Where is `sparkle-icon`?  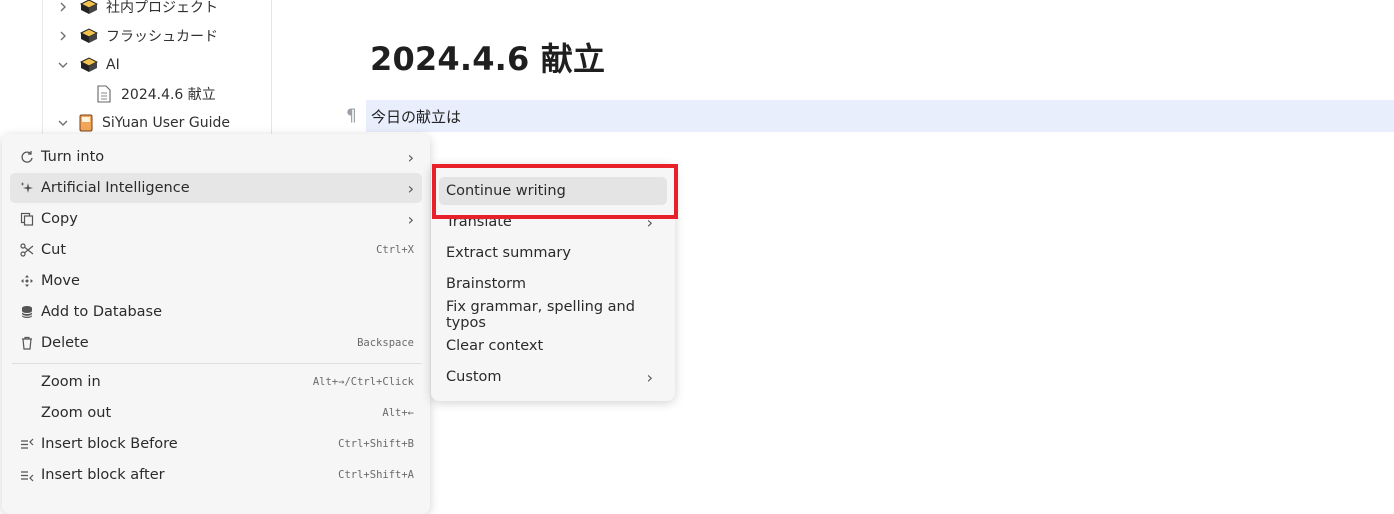
sparkle-icon is located at coordinates (27, 188).